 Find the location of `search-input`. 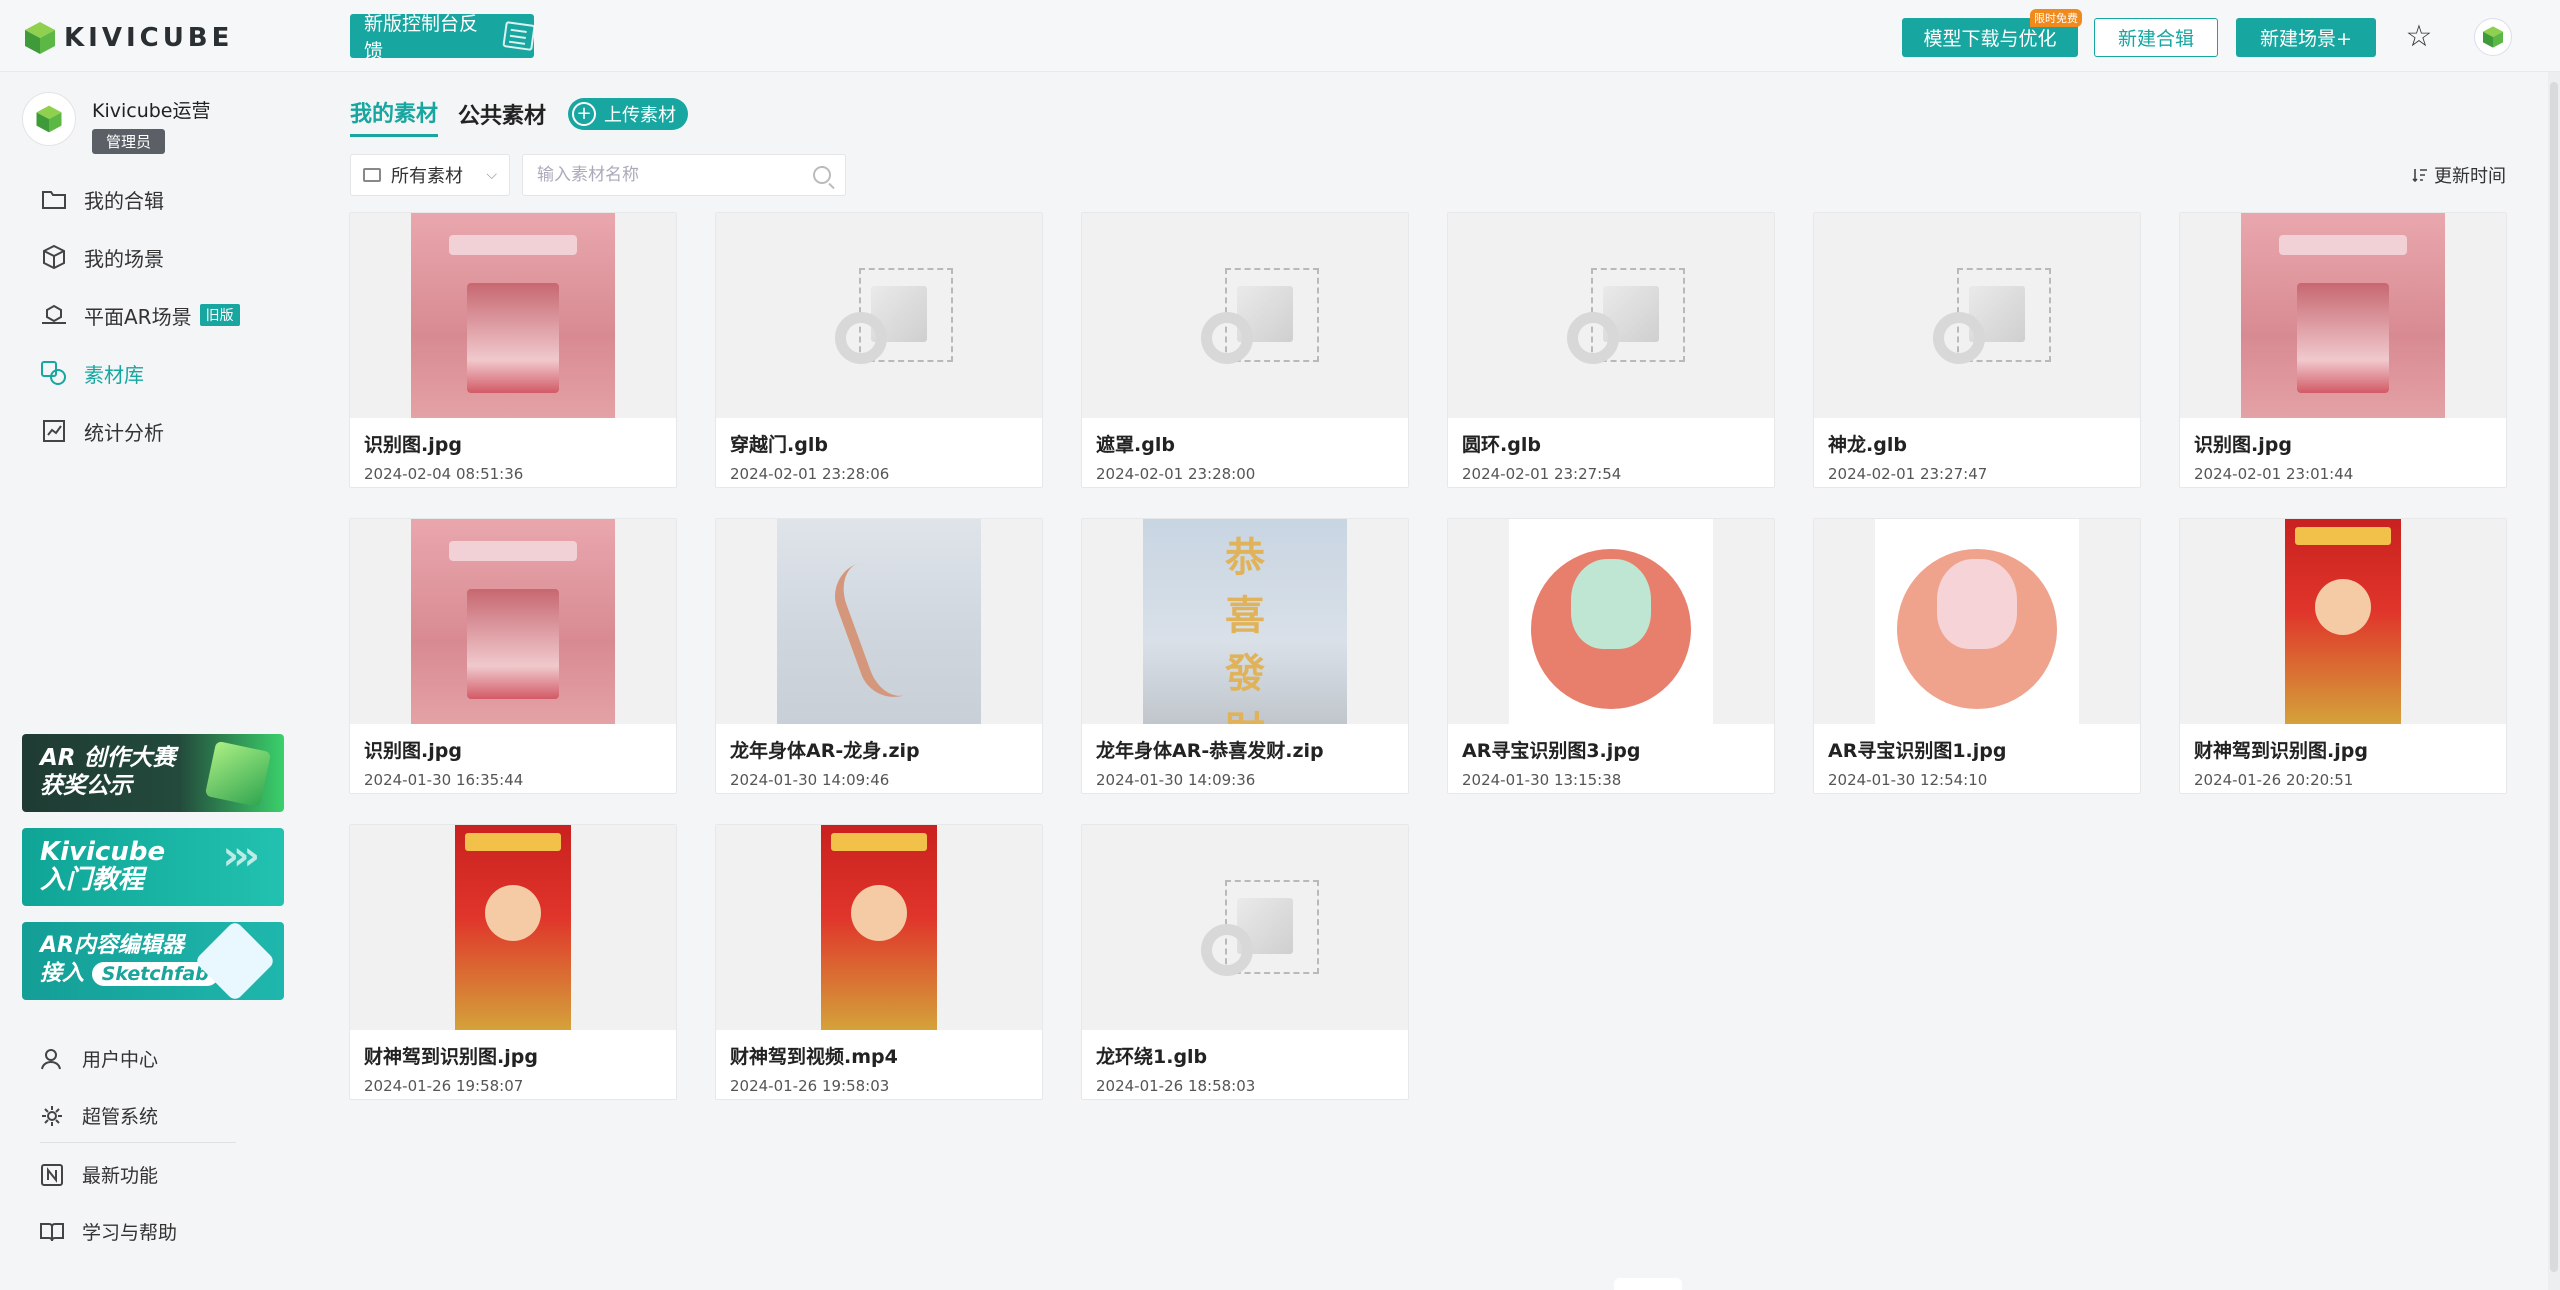

search-input is located at coordinates (675, 175).